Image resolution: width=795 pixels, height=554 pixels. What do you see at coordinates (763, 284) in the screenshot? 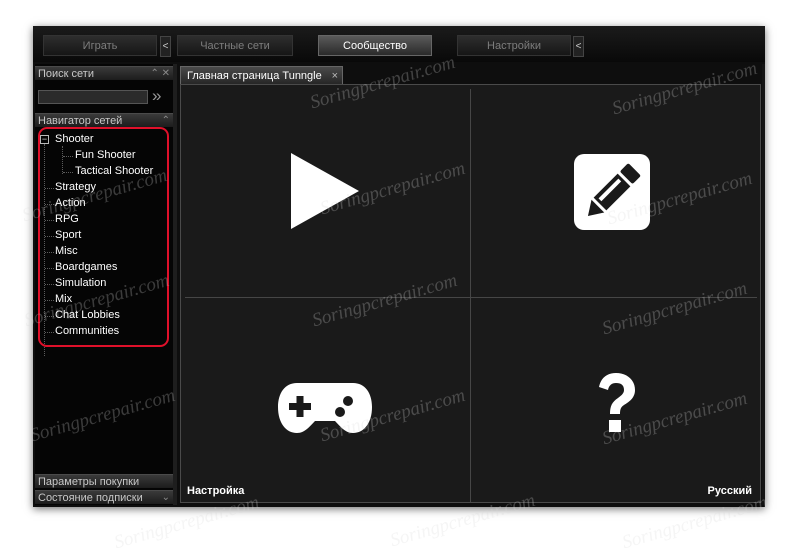
I see `right-edge-handle` at bounding box center [763, 284].